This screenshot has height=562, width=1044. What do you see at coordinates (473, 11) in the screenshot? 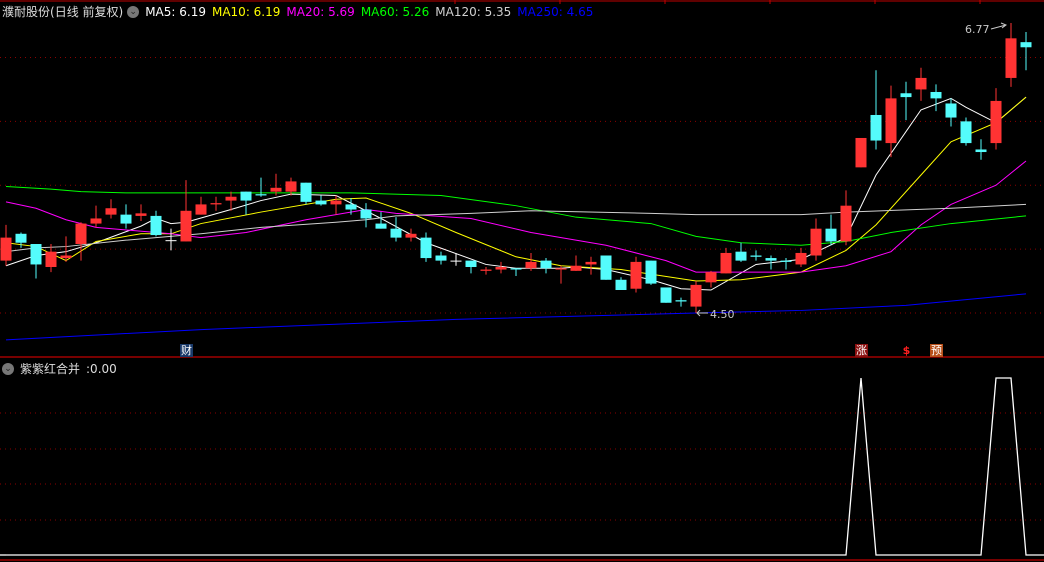
I see `ma120-label: MA120: 5.35` at bounding box center [473, 11].